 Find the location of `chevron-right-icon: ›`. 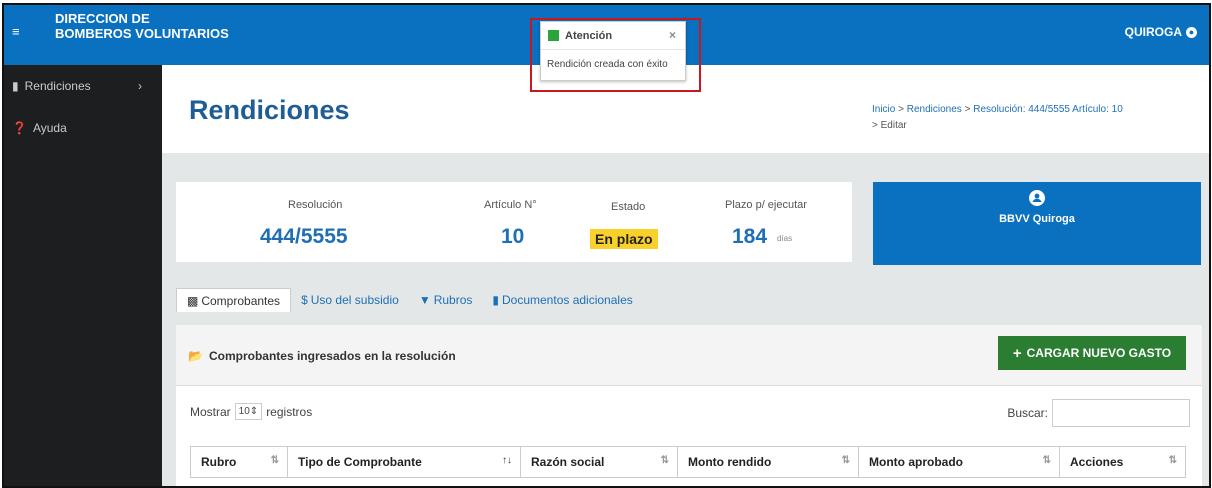

chevron-right-icon: › is located at coordinates (140, 86).